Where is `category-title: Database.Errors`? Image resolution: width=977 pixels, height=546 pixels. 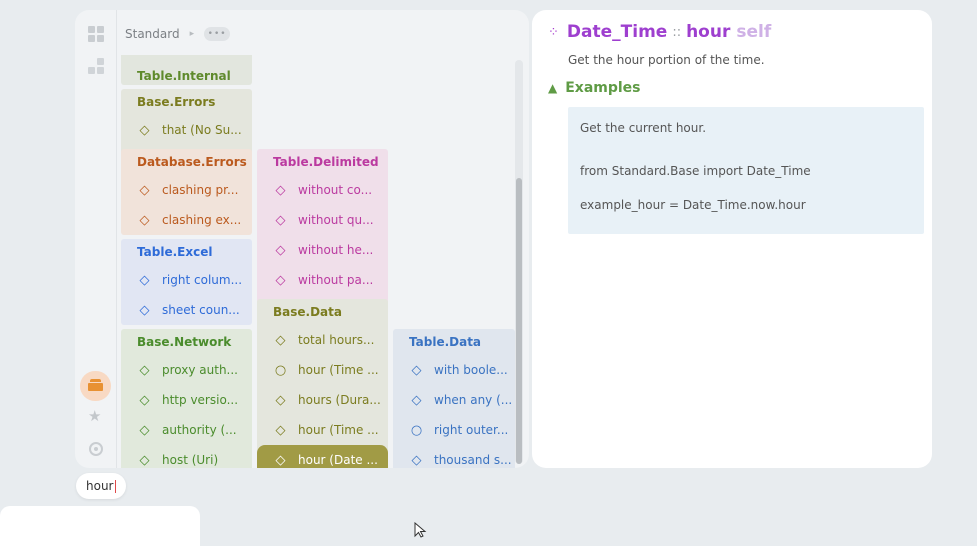 category-title: Database.Errors is located at coordinates (192, 162).